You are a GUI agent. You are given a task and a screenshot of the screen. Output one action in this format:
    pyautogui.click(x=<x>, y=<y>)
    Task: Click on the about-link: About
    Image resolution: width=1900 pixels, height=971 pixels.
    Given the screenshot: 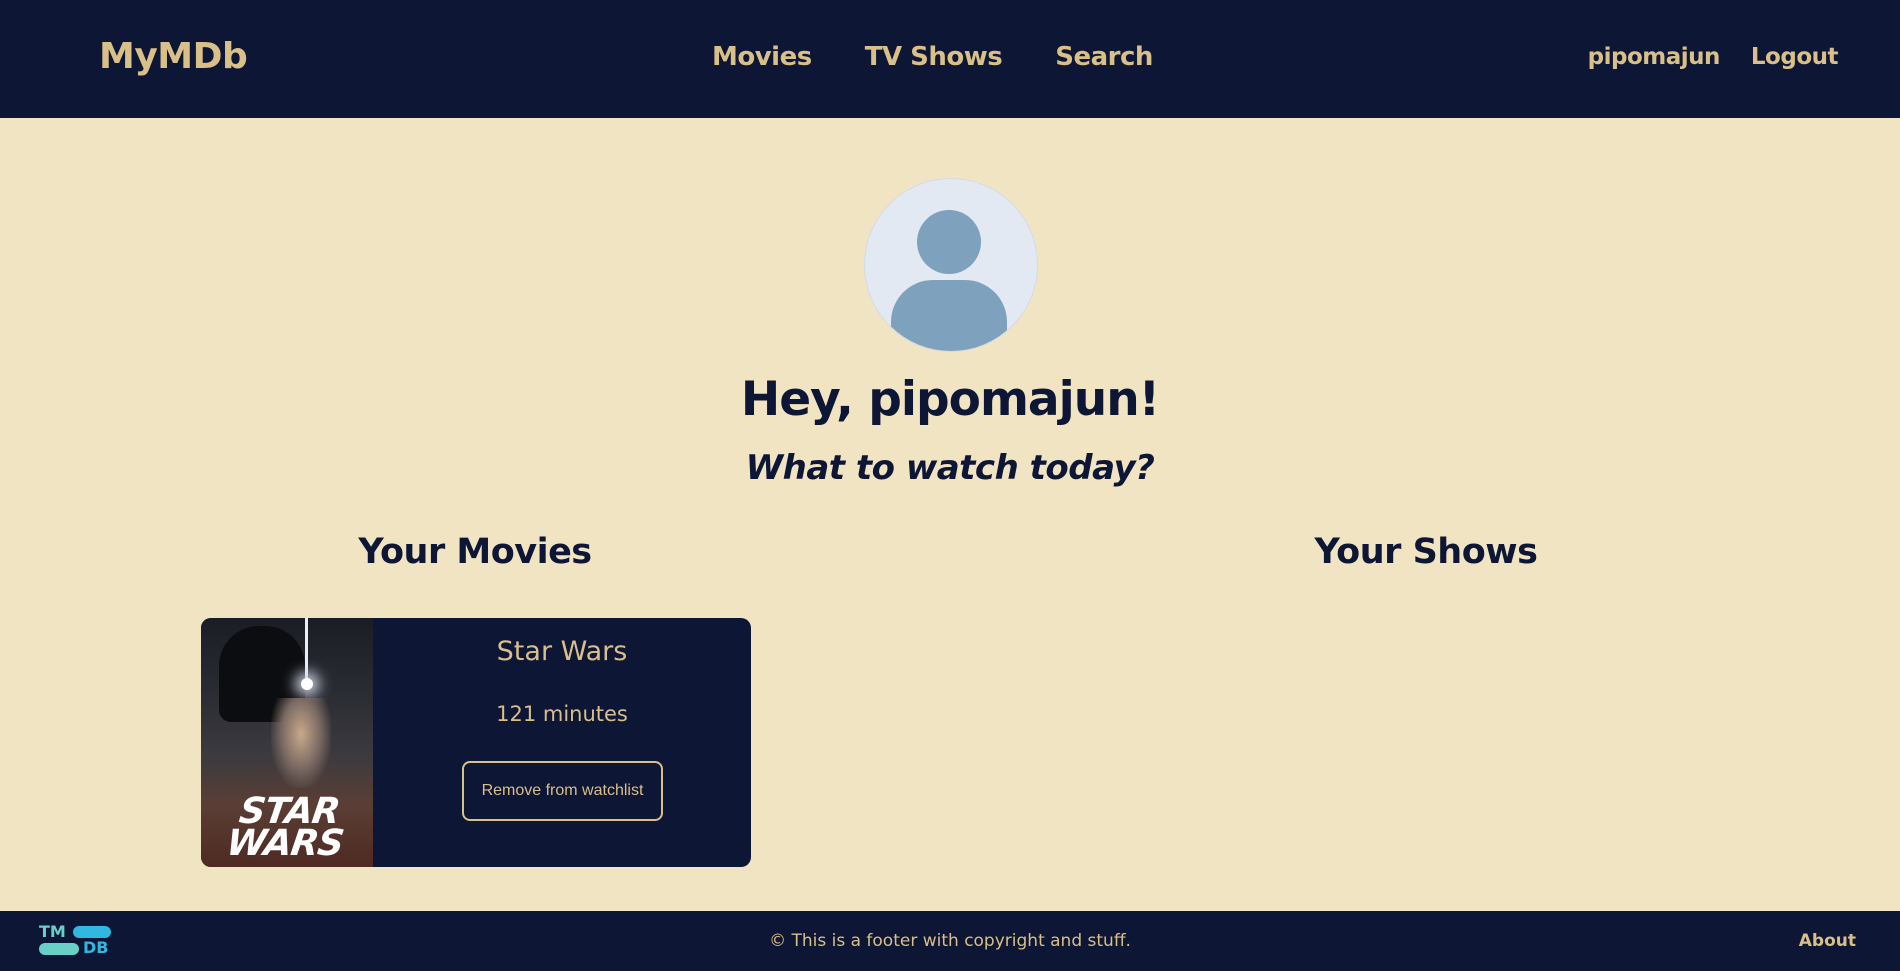 What is the action you would take?
    pyautogui.click(x=1827, y=941)
    